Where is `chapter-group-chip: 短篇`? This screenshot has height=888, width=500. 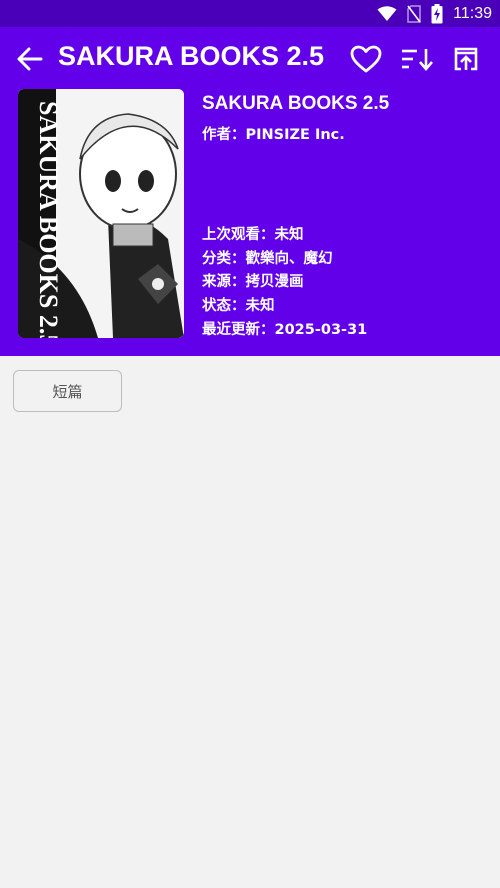 chapter-group-chip: 短篇 is located at coordinates (67, 391).